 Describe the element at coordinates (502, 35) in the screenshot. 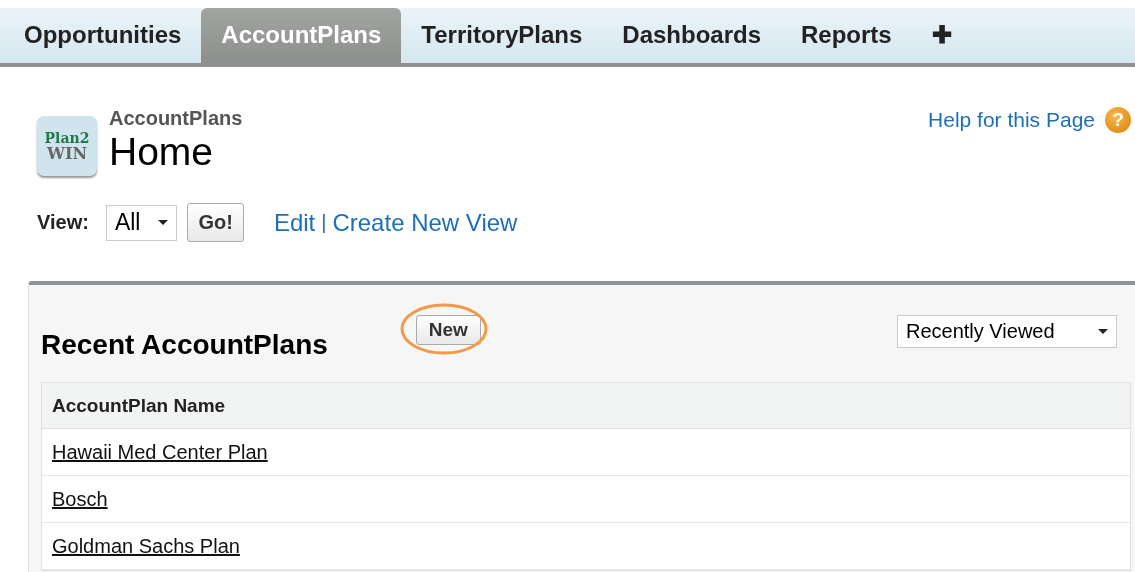

I see `nav-tab: TerritoryPlans` at that location.